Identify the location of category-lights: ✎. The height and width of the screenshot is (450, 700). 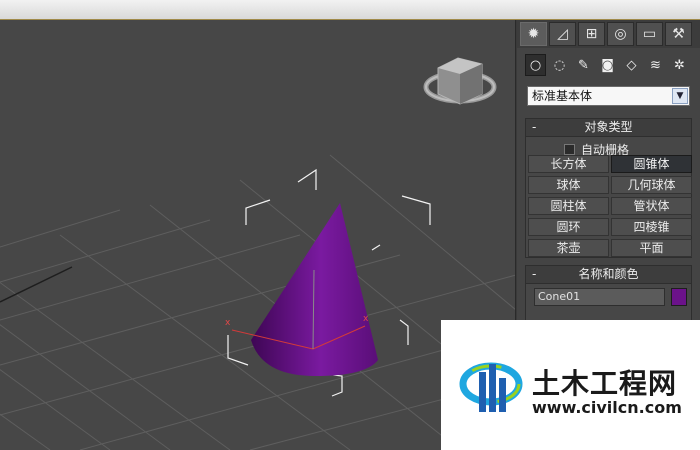
(583, 65).